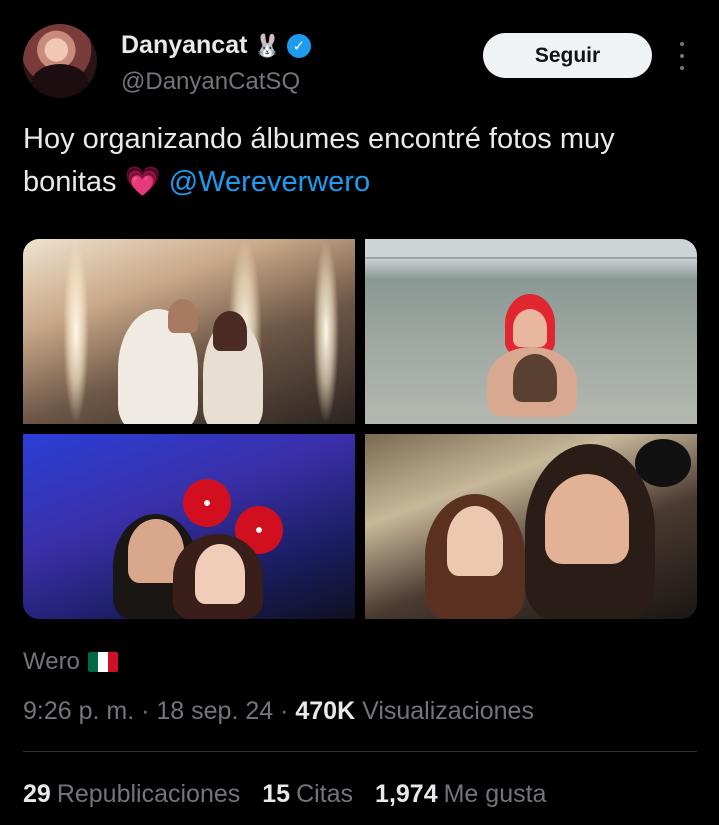 The height and width of the screenshot is (825, 719). I want to click on quotes-stat: 15 Citas, so click(307, 794).